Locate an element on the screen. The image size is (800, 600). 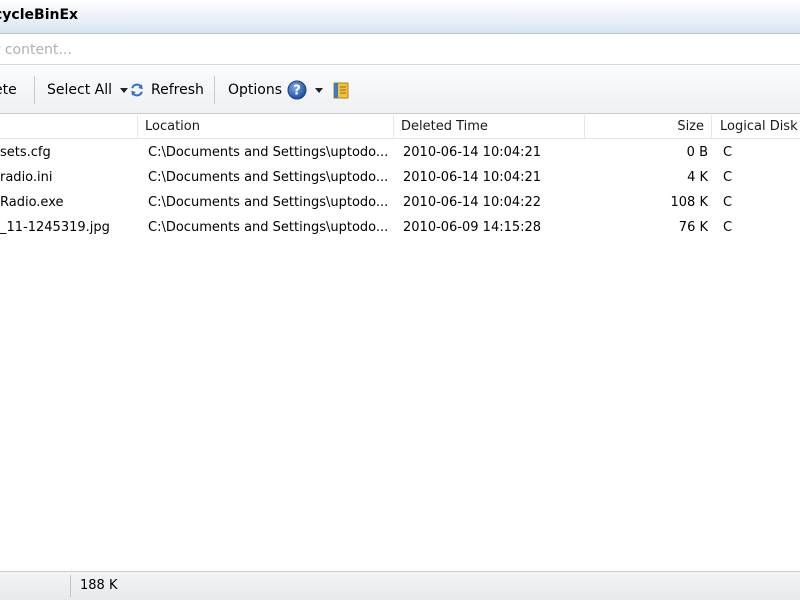
delete-button: ete is located at coordinates (8, 90).